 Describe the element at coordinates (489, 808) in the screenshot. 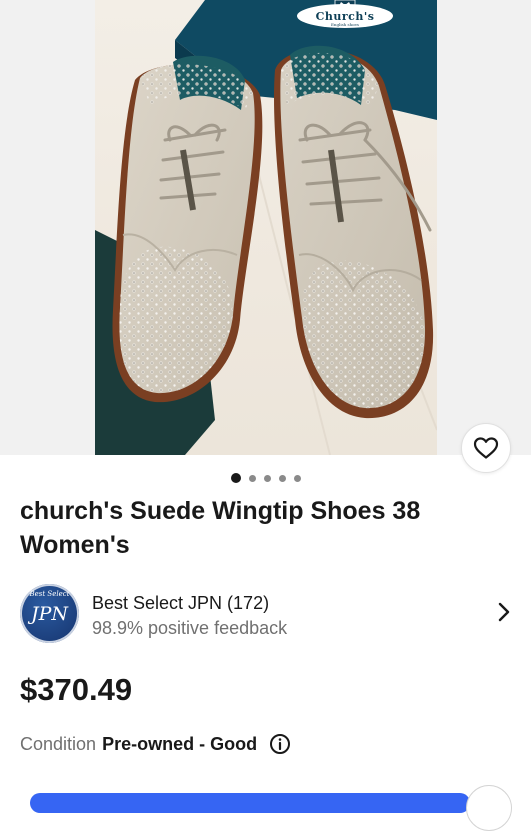

I see `secondary-action-button` at that location.